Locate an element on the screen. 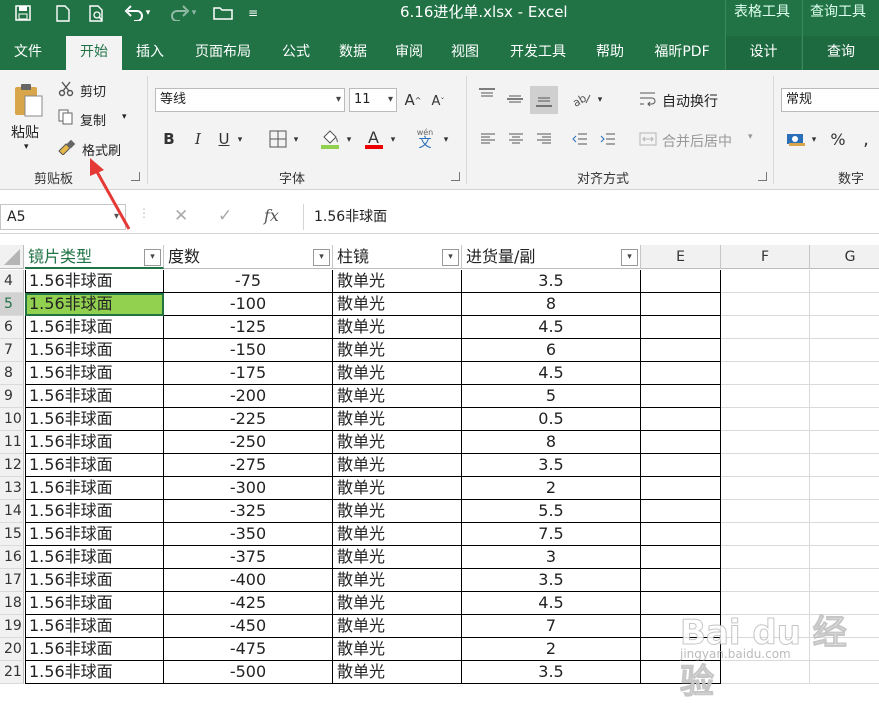  cell-diopter: -200 is located at coordinates (248, 396).